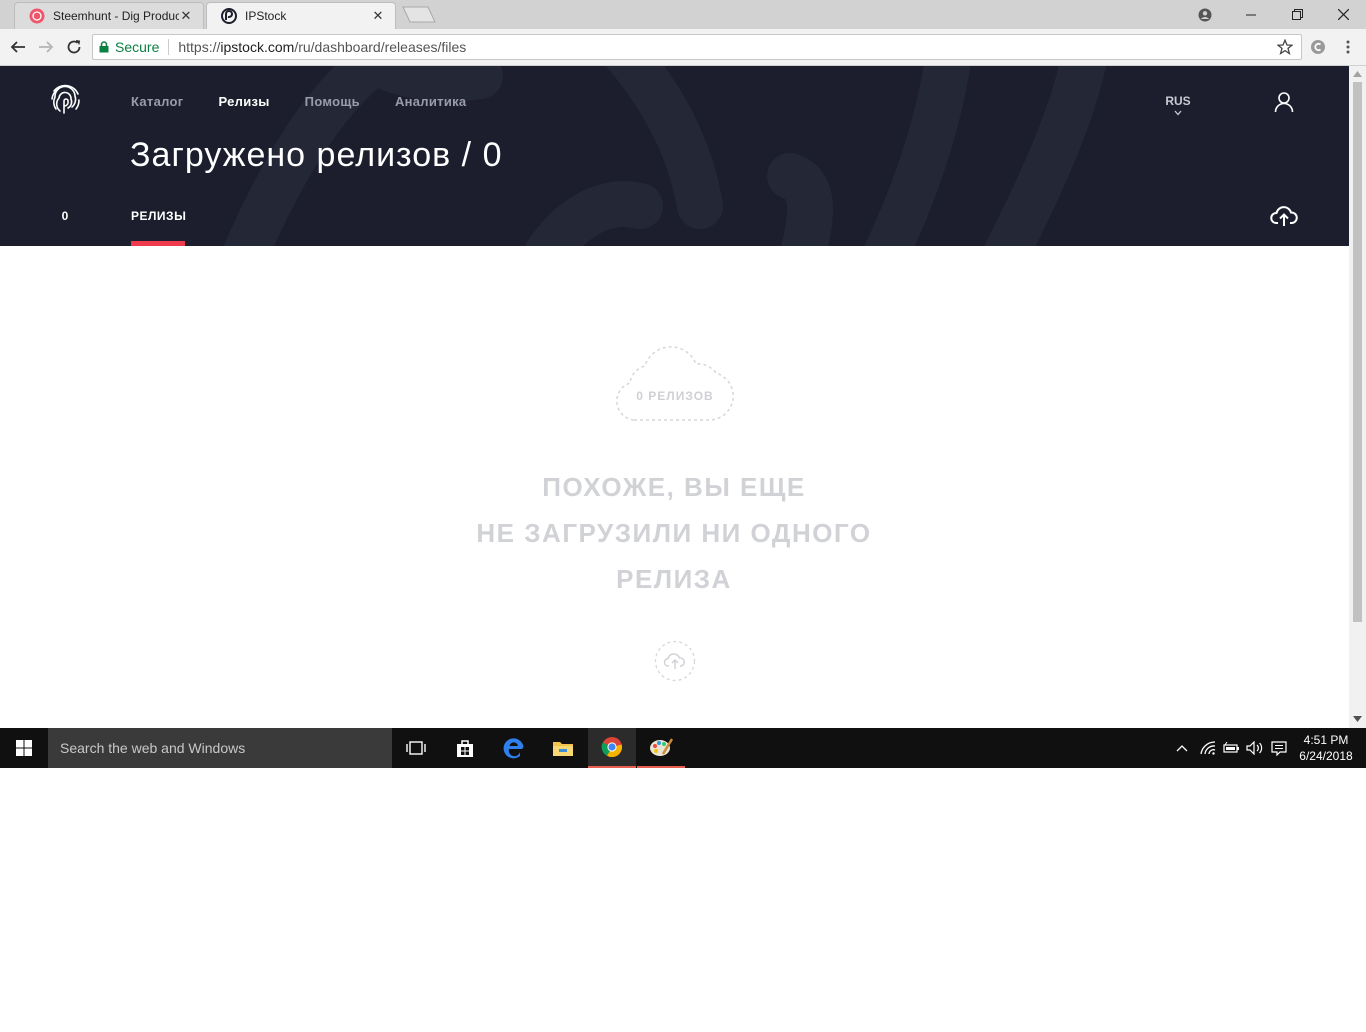  What do you see at coordinates (1178, 101) in the screenshot?
I see `language-label: RUS` at bounding box center [1178, 101].